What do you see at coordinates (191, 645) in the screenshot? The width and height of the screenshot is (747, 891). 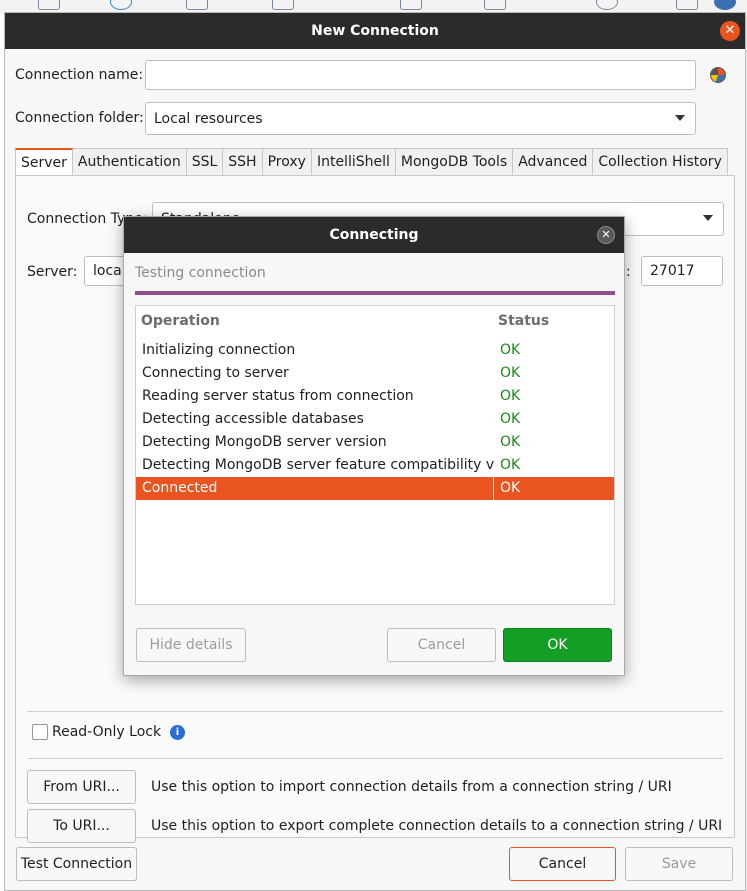 I see `hide-details-button: Hide details` at bounding box center [191, 645].